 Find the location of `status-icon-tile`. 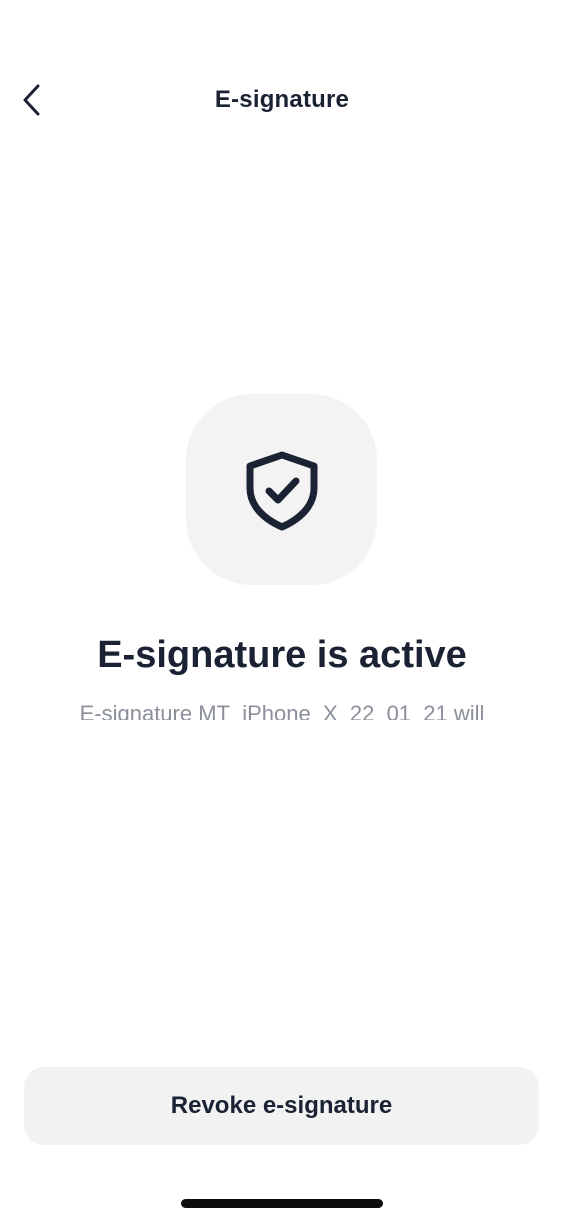

status-icon-tile is located at coordinates (281, 489).